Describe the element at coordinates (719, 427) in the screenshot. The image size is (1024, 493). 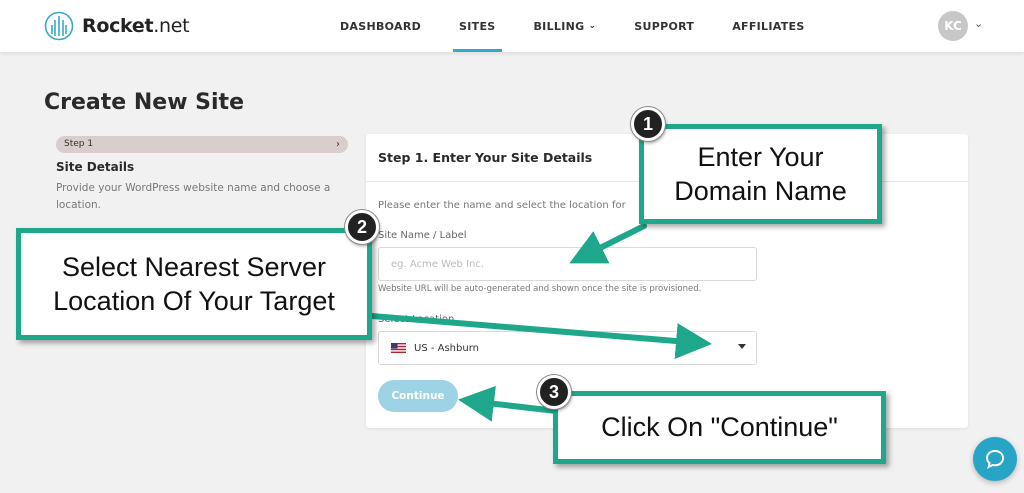
I see `callout-click-continue: Click On "Continue"` at that location.